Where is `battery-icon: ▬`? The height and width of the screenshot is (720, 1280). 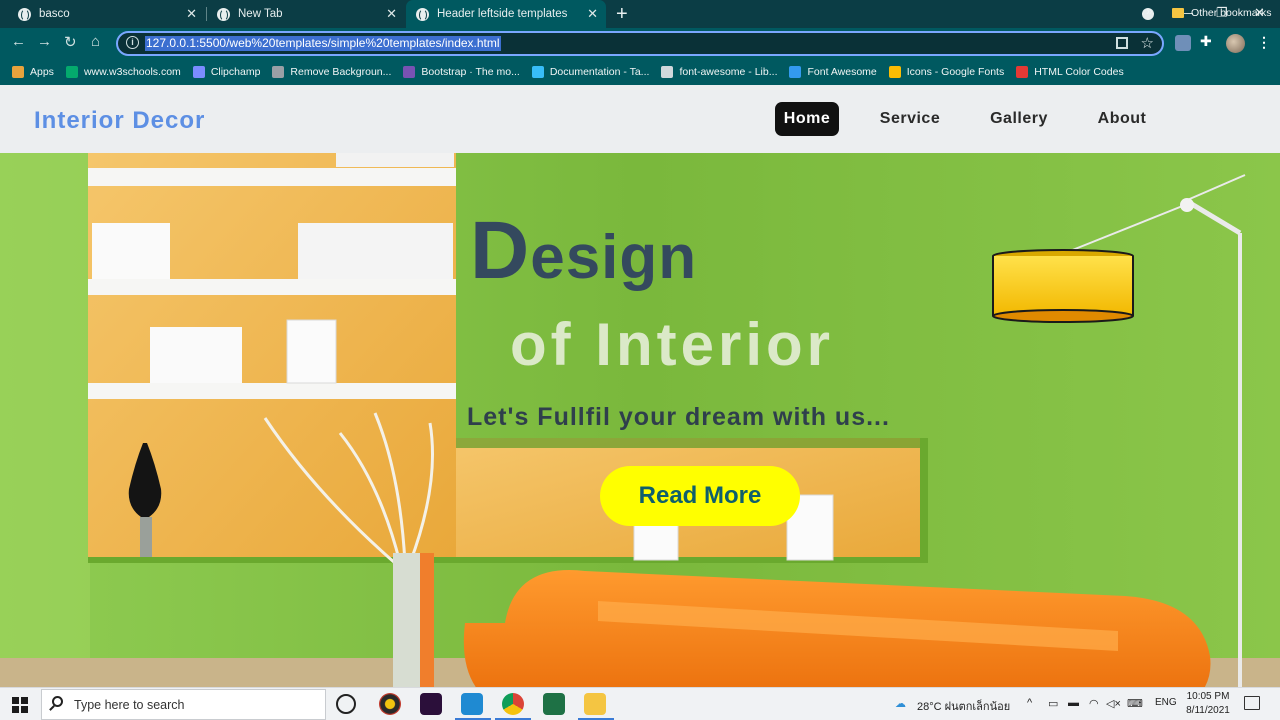 battery-icon: ▬ is located at coordinates (1073, 703).